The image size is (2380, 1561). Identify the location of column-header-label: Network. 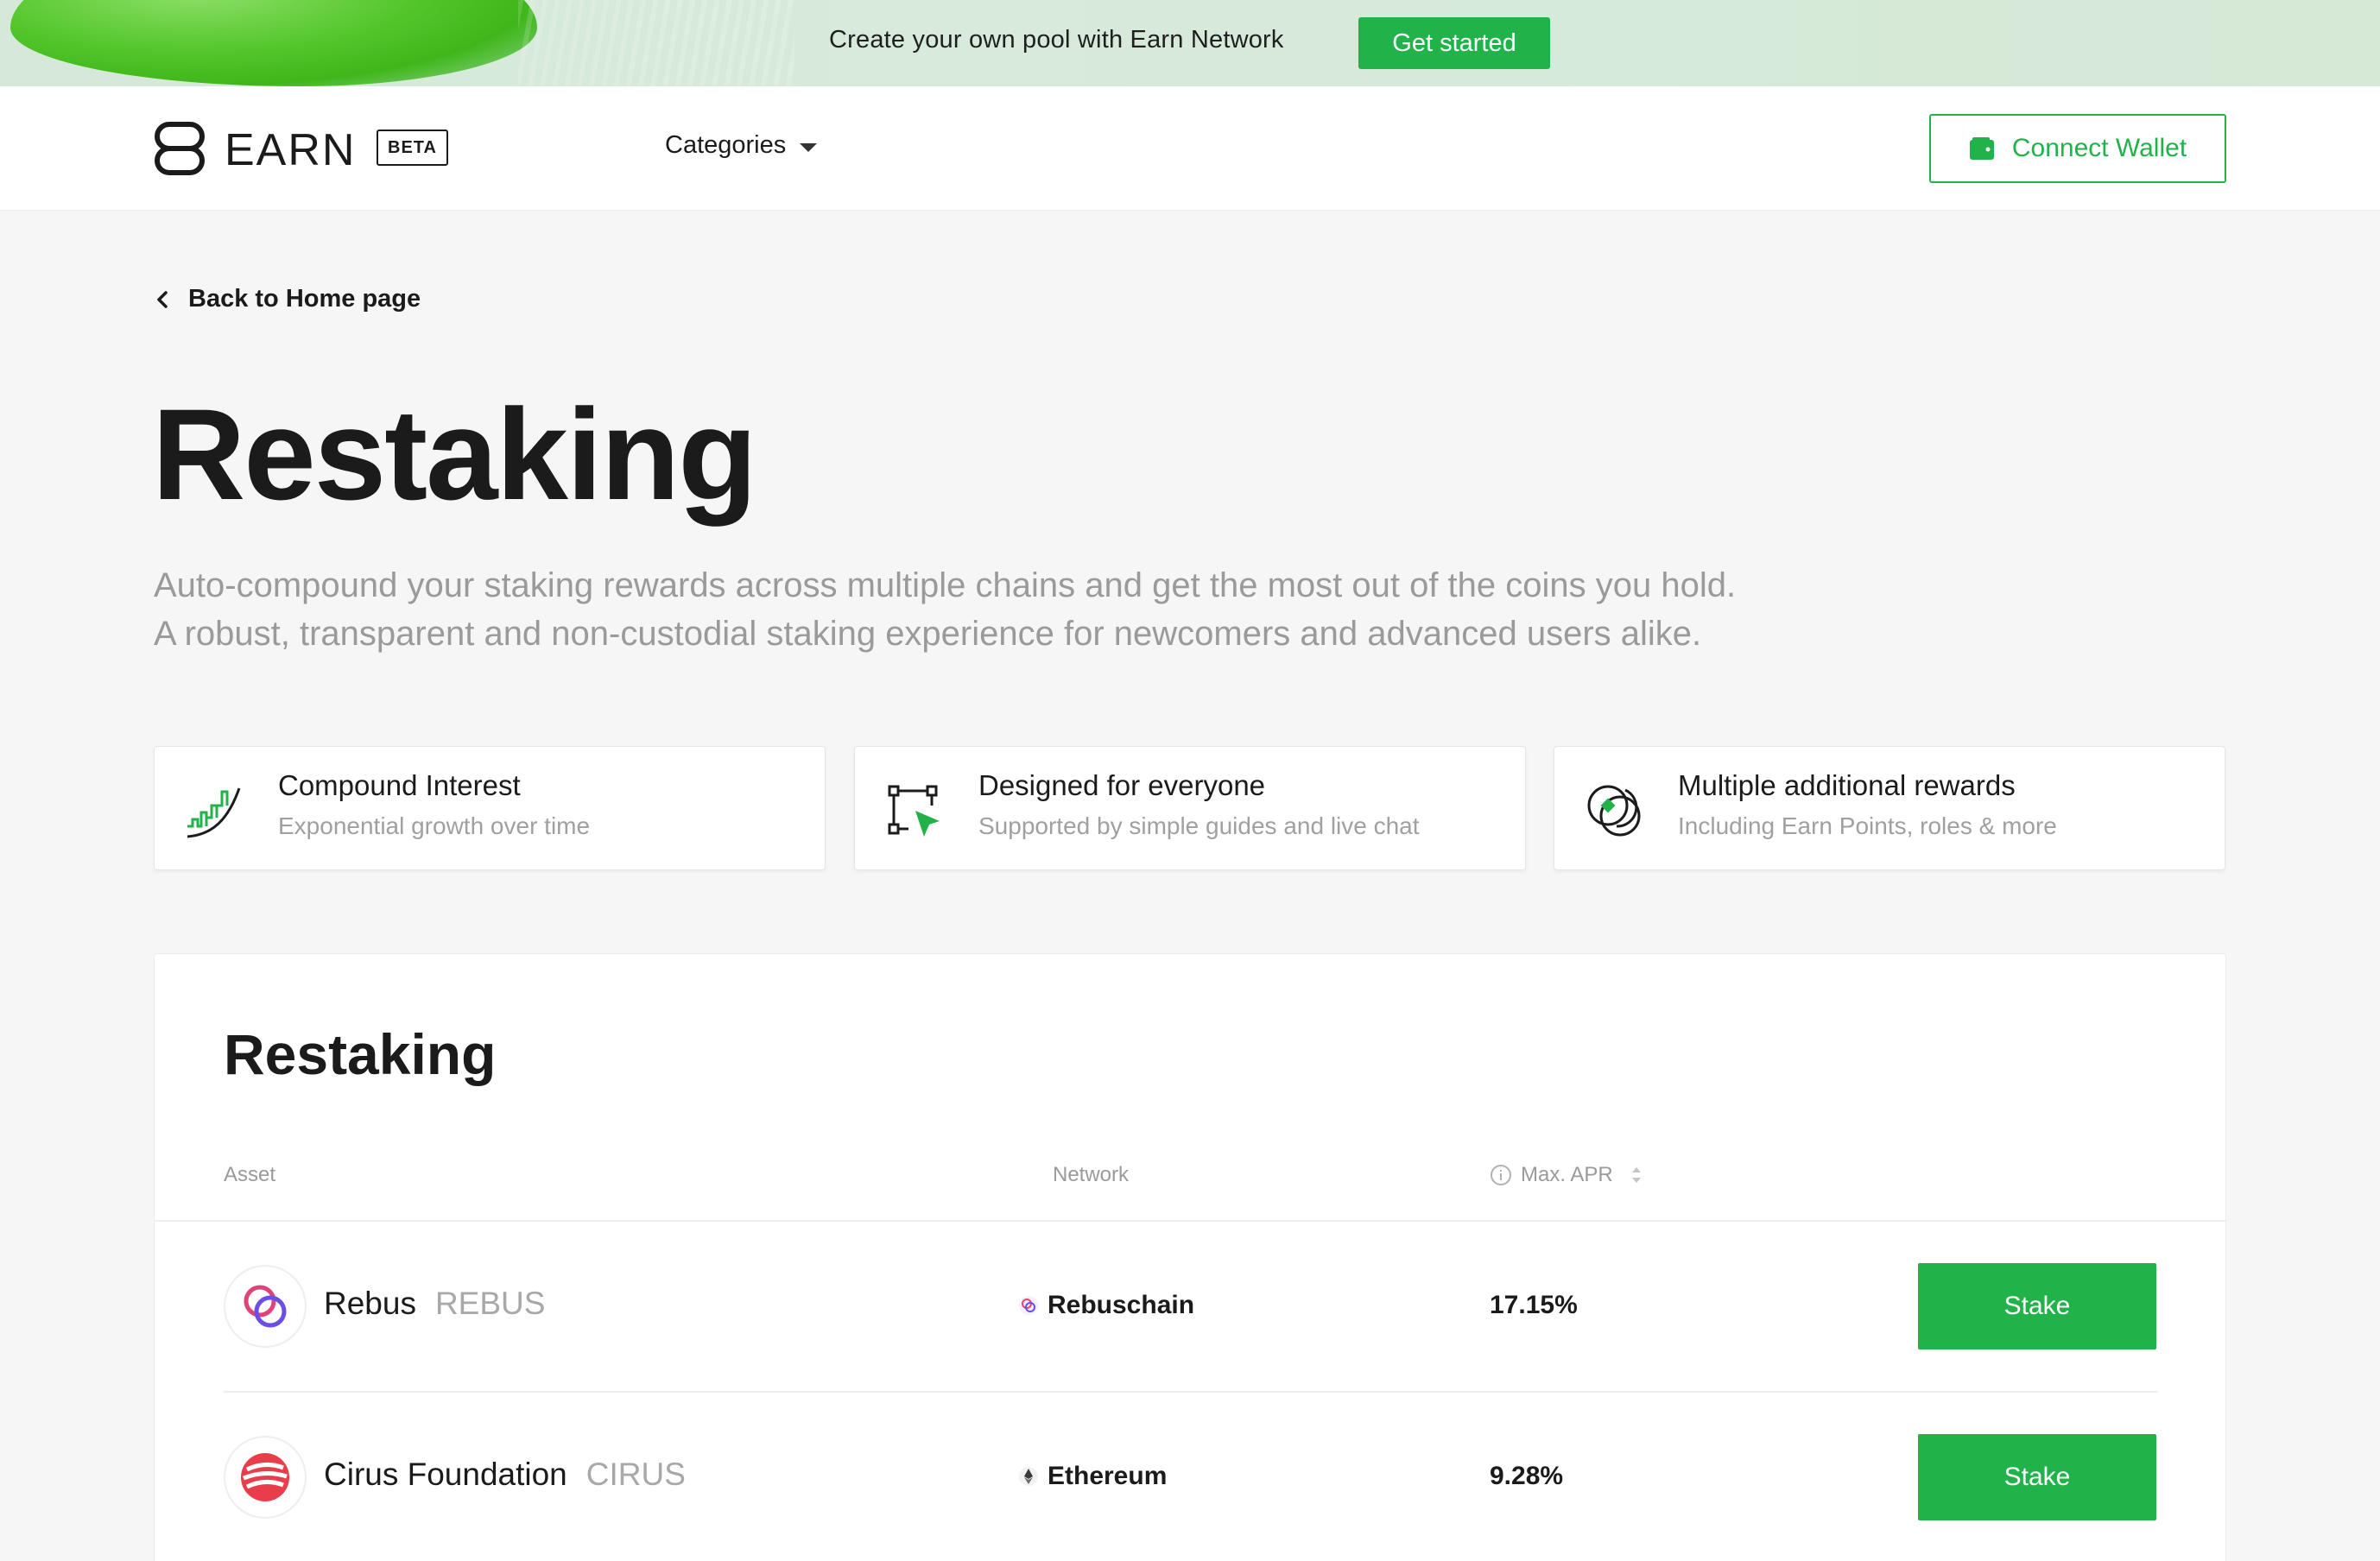
(1091, 1174).